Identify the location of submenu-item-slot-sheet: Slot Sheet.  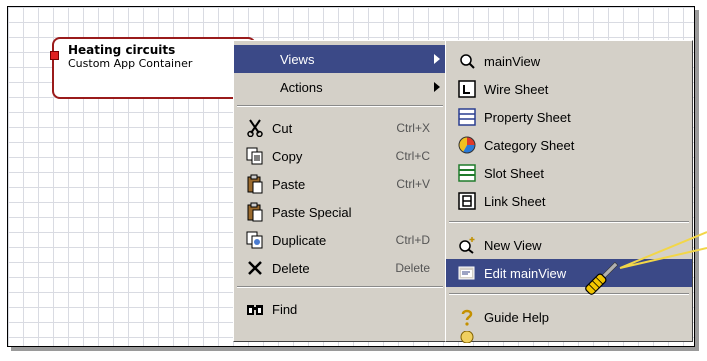
(569, 173).